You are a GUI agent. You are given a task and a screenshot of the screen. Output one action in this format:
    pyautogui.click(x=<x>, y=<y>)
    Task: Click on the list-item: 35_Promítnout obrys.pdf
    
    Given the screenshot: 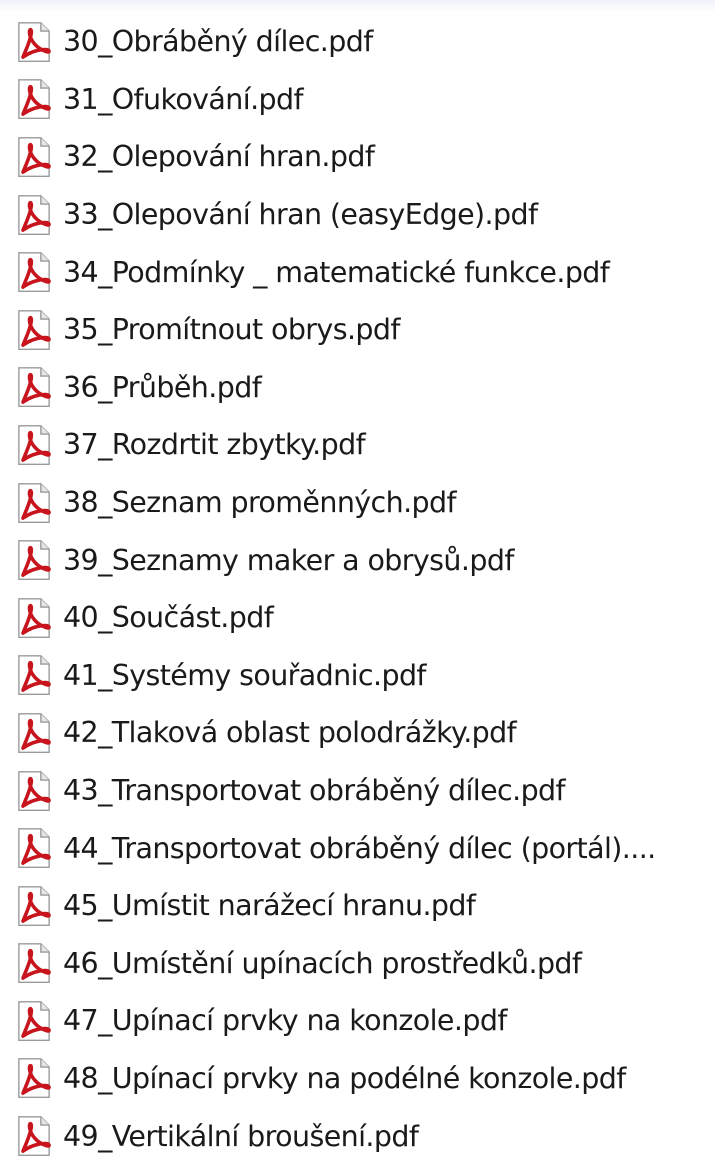 What is the action you would take?
    pyautogui.click(x=357, y=330)
    